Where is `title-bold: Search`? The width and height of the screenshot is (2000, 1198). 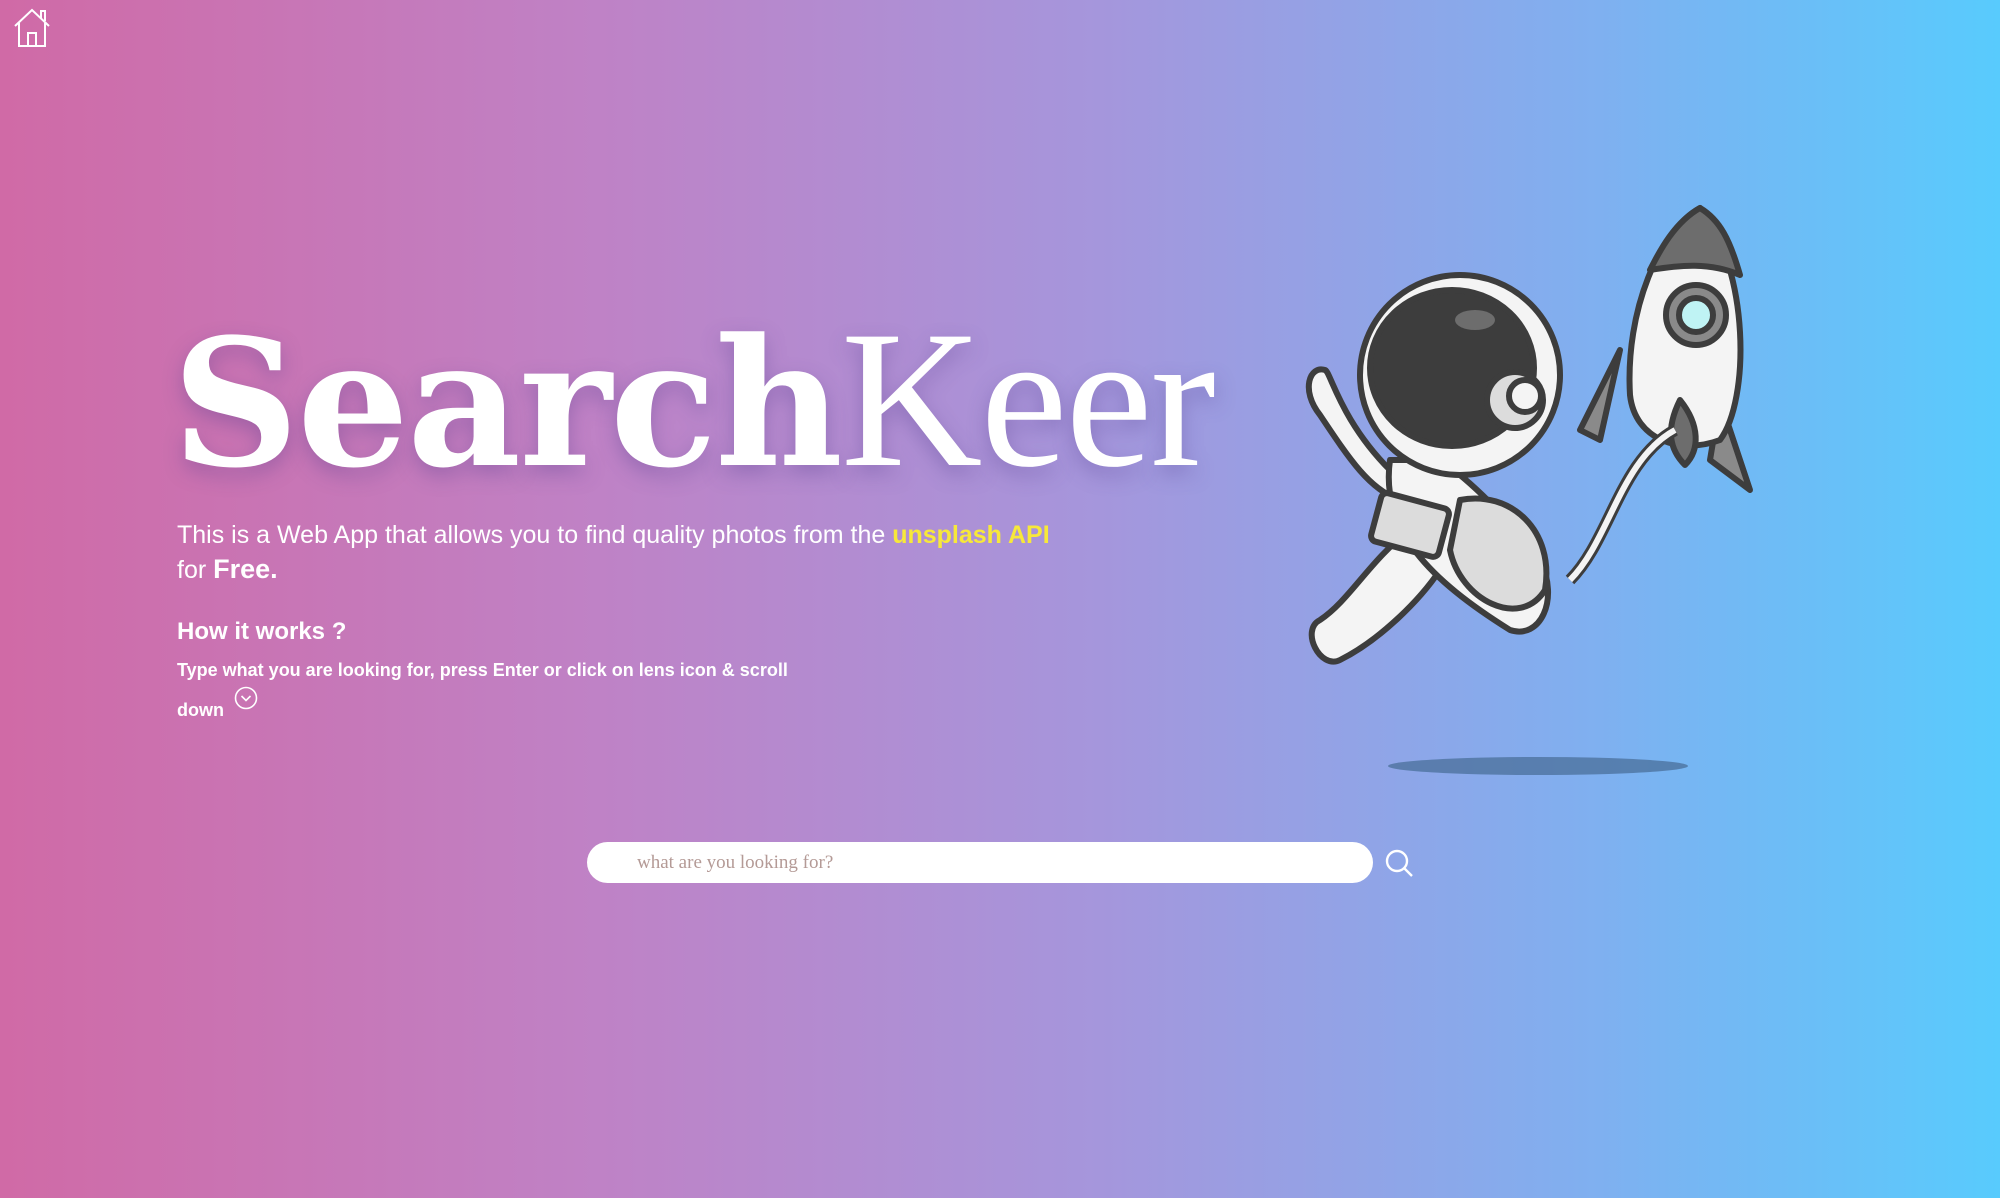
title-bold: Search is located at coordinates (507, 403).